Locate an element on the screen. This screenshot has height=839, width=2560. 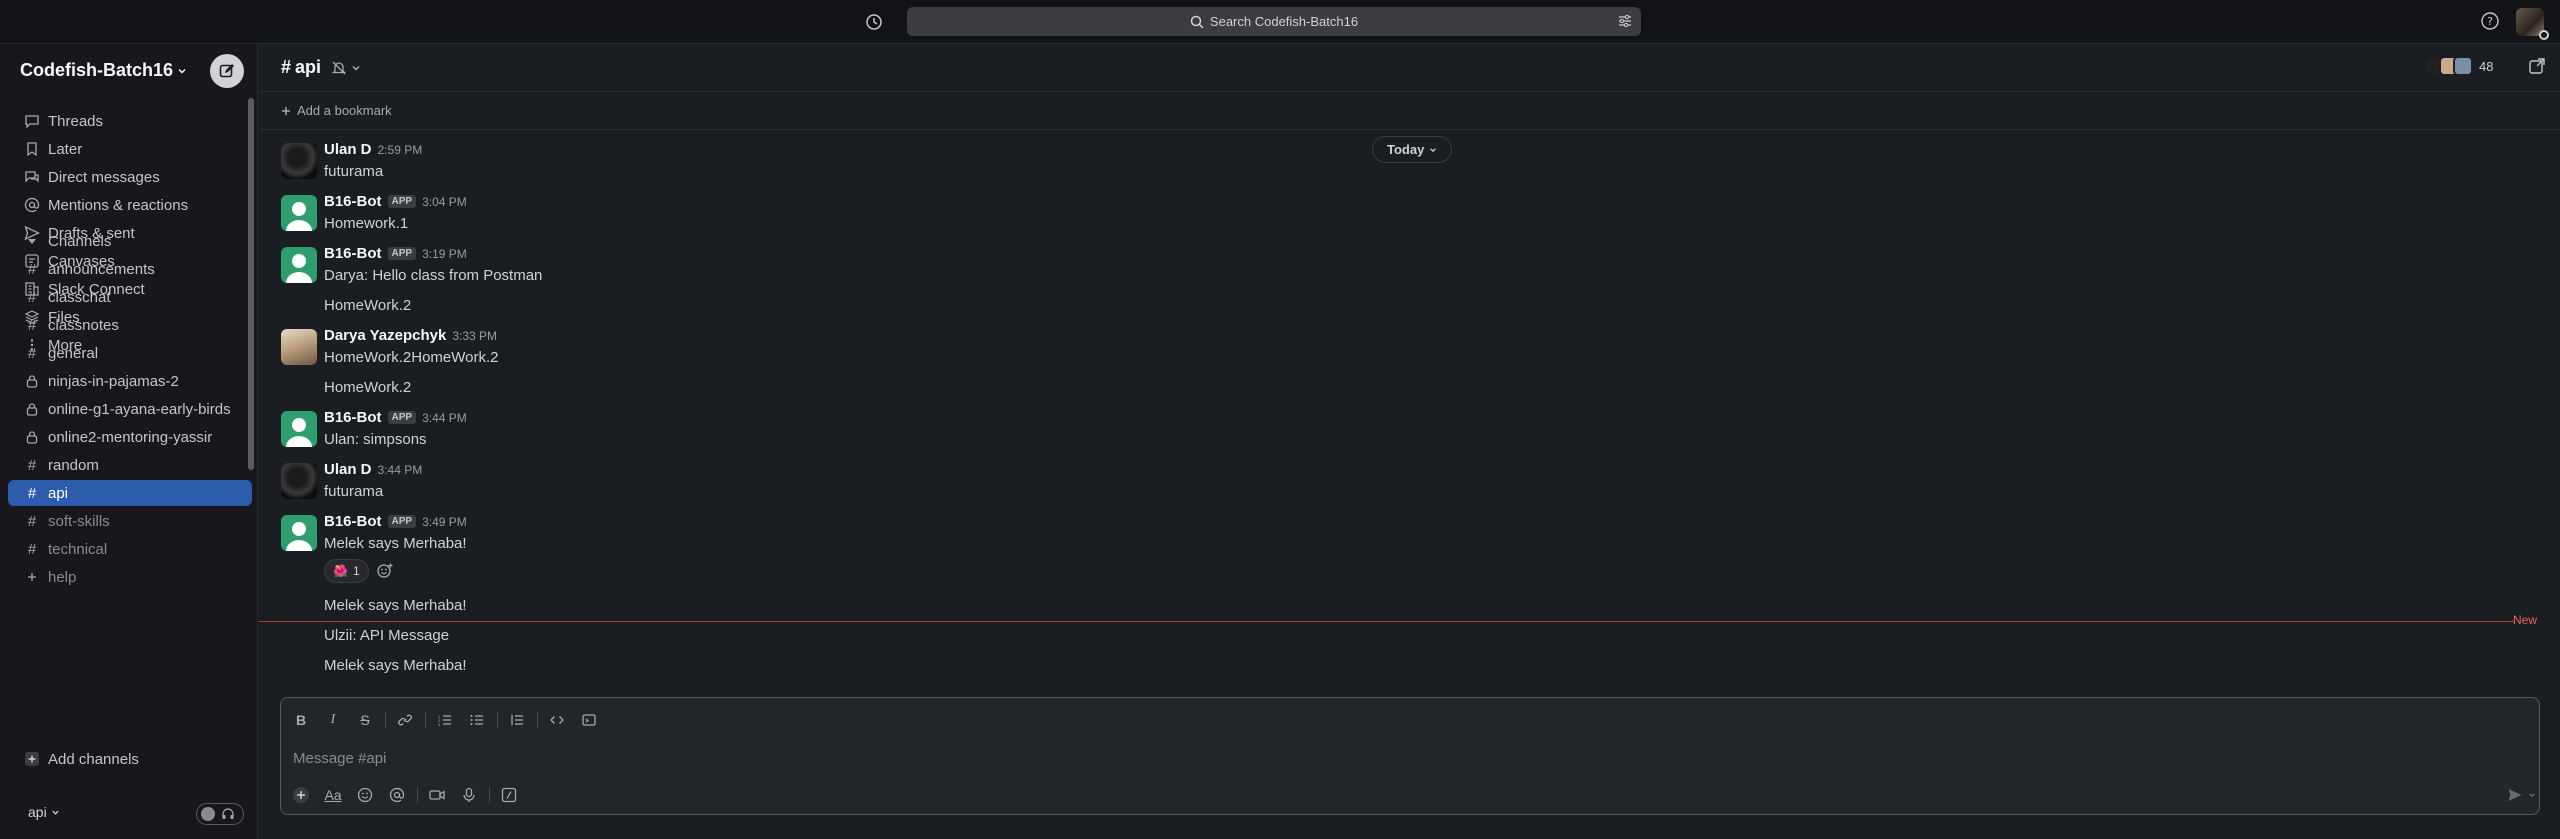
formatting-icon: Aa is located at coordinates (333, 795).